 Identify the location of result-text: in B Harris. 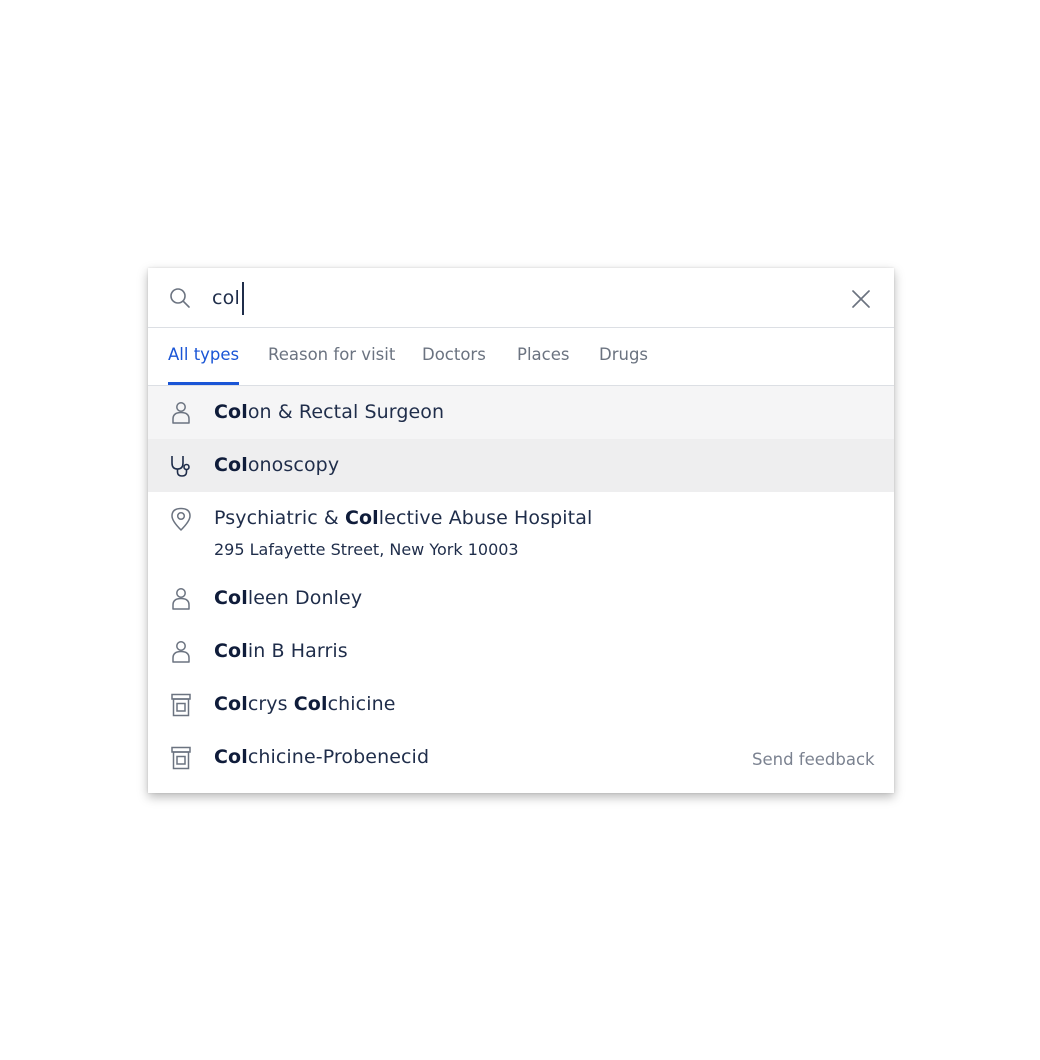
(297, 651).